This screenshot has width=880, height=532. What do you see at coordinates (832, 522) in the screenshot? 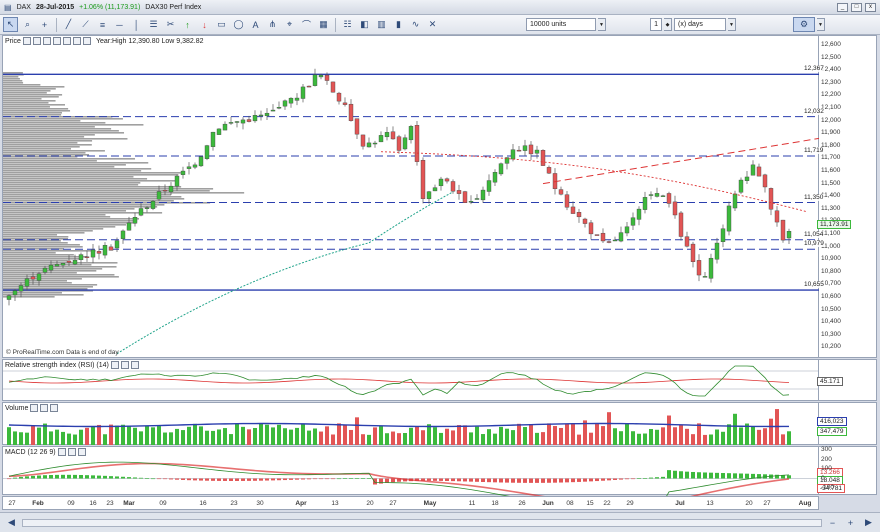
I see `zoom-out-icon: −` at bounding box center [832, 522].